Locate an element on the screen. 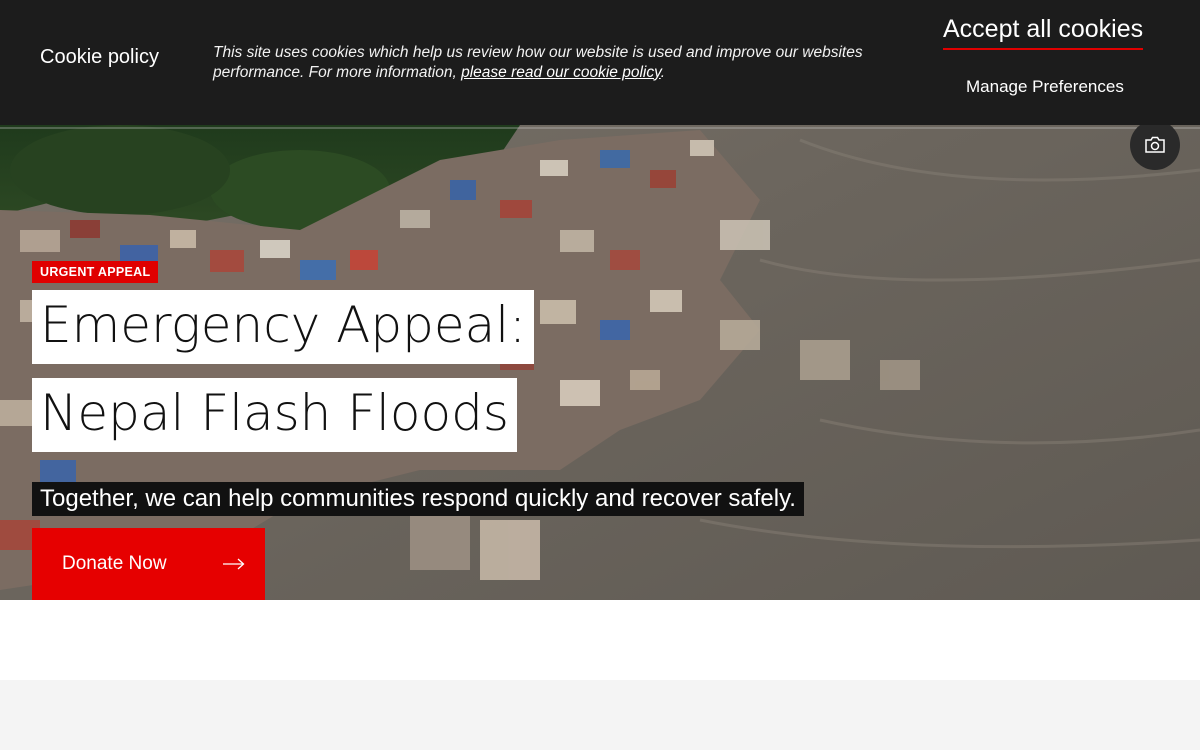 The image size is (1200, 750). cookie-policy-link: please read our cookie policy is located at coordinates (561, 72).